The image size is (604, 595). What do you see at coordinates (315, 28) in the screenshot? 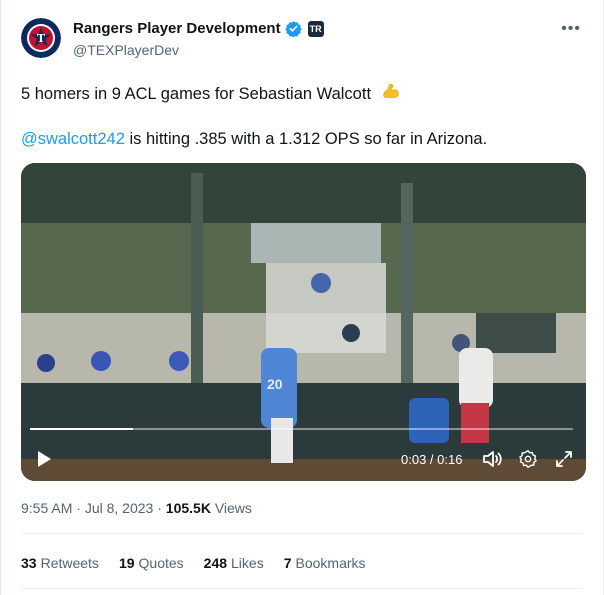
I see `affiliate-badge: TR` at bounding box center [315, 28].